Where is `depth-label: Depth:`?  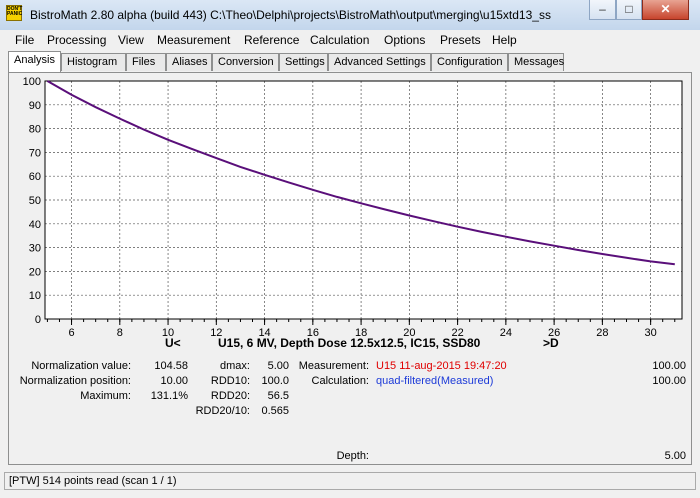
depth-label: Depth: is located at coordinates (352, 456).